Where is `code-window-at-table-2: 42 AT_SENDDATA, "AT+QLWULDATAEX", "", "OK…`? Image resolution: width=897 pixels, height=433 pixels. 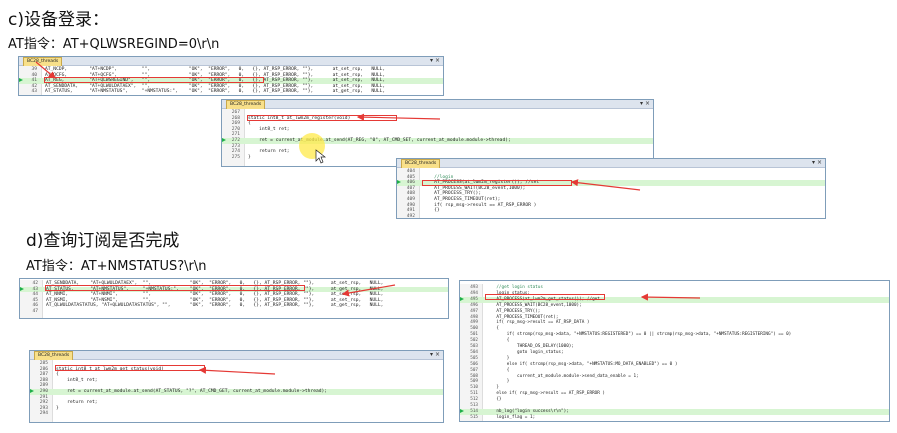 code-window-at-table-2: 42 AT_SENDDATA, "AT+QLWULDATAEX", "", "OK… is located at coordinates (234, 298).